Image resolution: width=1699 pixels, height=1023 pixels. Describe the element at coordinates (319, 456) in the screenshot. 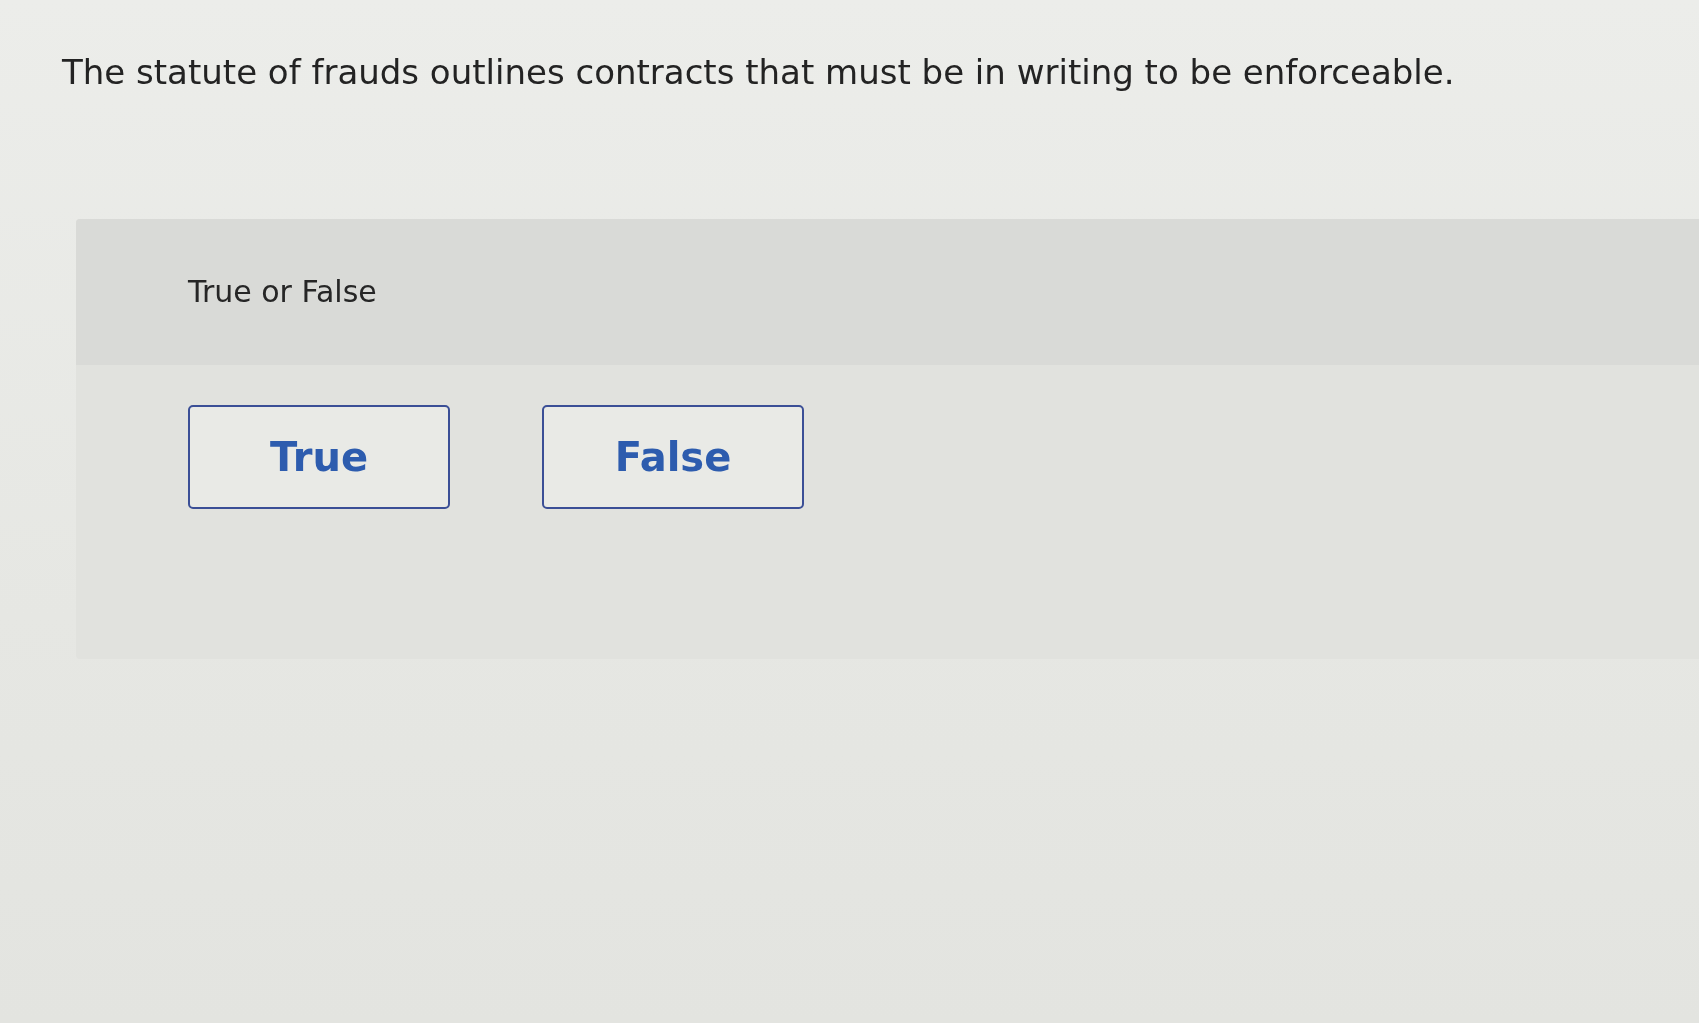

I see `answer-option: True` at that location.